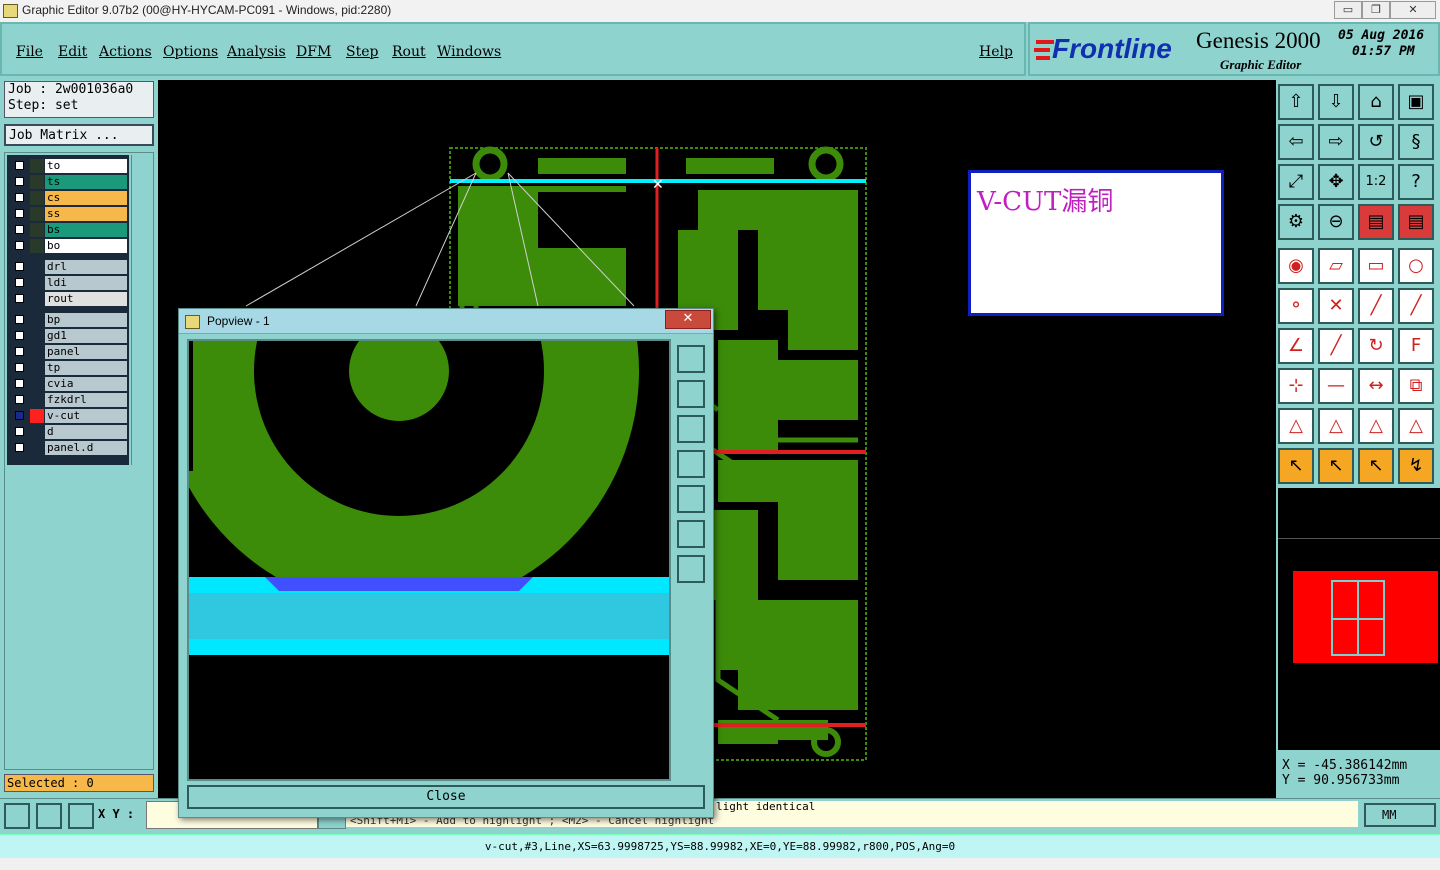 This screenshot has width=1440, height=870. Describe the element at coordinates (1296, 266) in the screenshot. I see `select-icon: ◉` at that location.